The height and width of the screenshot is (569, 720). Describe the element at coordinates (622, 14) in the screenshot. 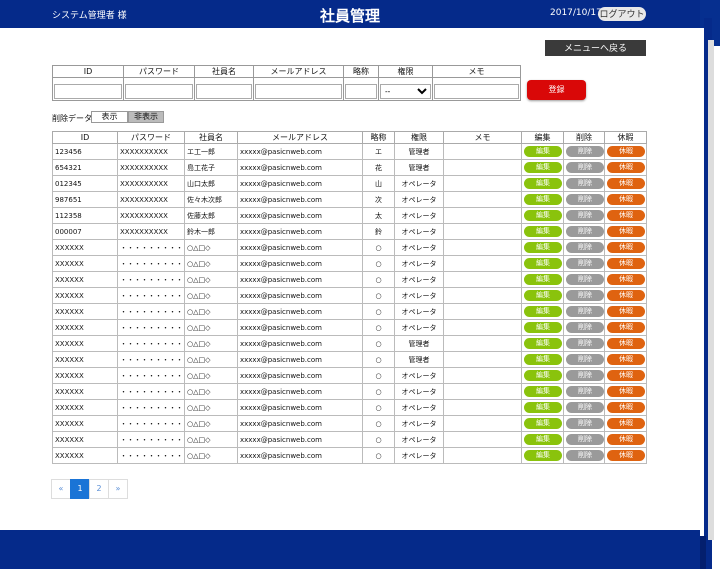

I see `logout-button: ログアウト` at that location.